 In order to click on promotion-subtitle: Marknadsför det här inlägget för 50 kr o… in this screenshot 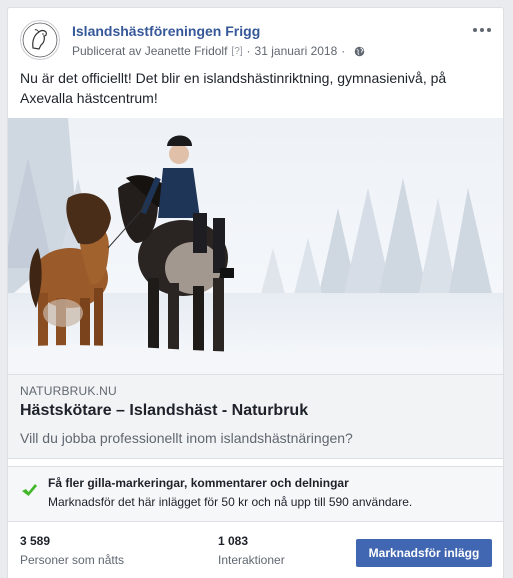, I will do `click(230, 502)`.